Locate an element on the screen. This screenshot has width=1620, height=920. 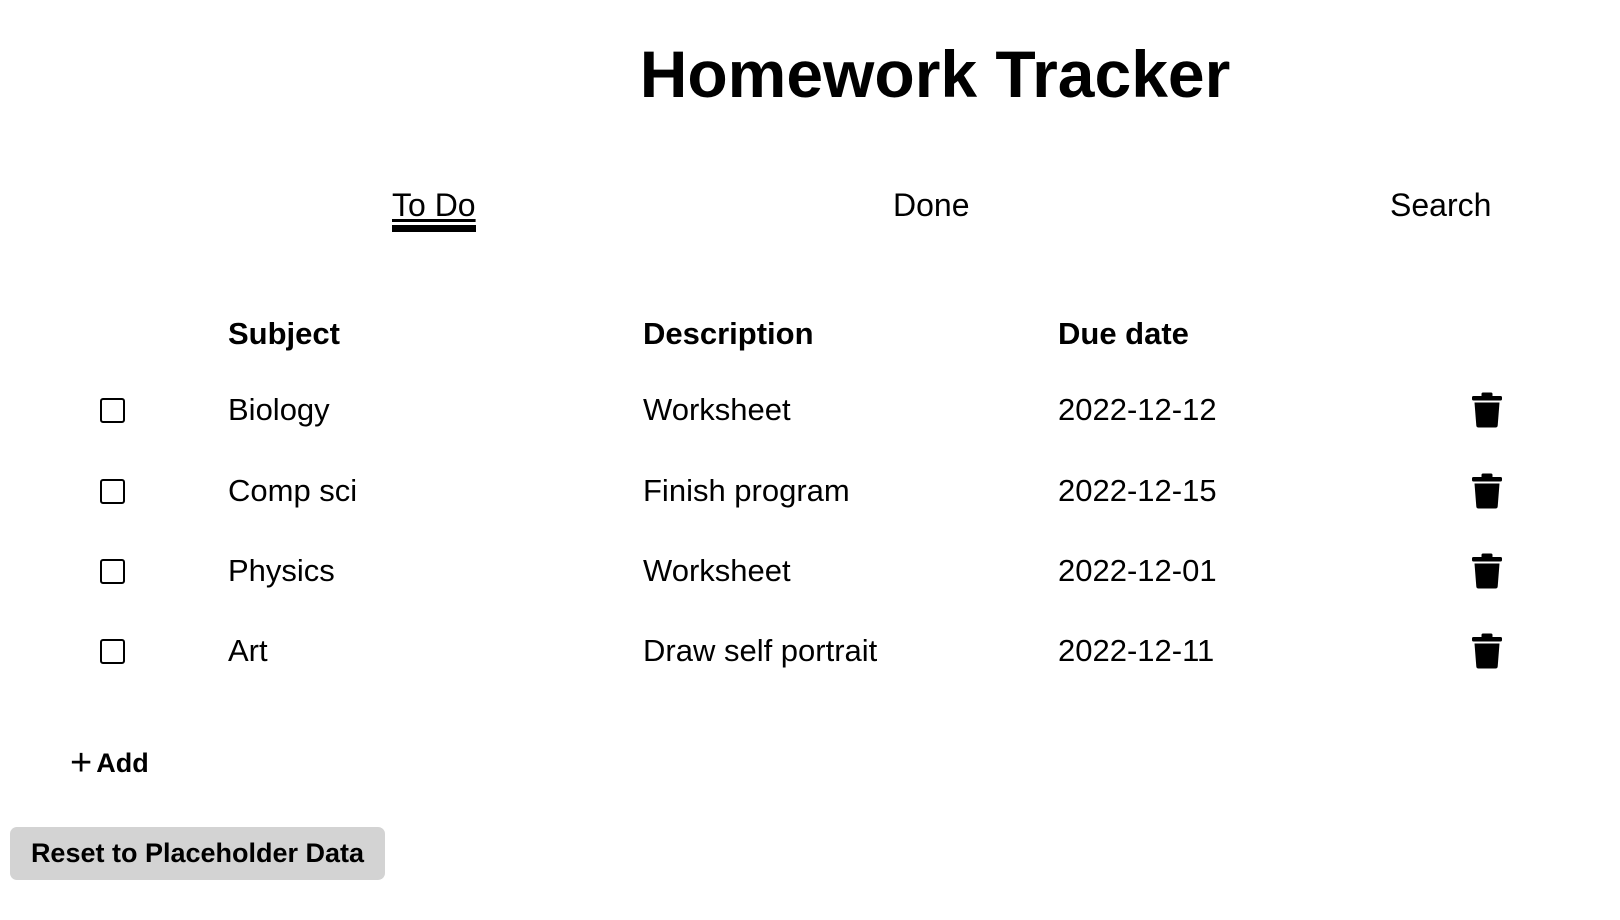
due-date-cell: 2022-12-15 is located at coordinates (1137, 490).